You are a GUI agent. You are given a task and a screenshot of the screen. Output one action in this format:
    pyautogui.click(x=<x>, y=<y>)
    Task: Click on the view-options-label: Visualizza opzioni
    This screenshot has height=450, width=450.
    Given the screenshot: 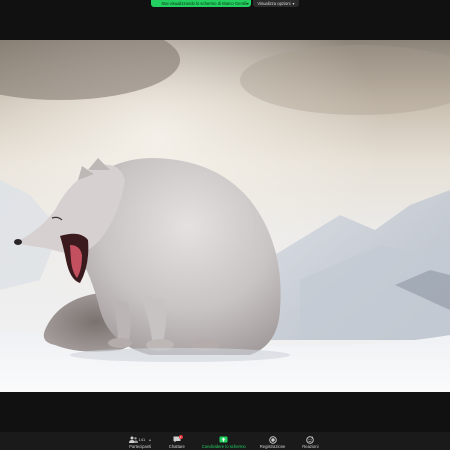 What is the action you would take?
    pyautogui.click(x=274, y=3)
    